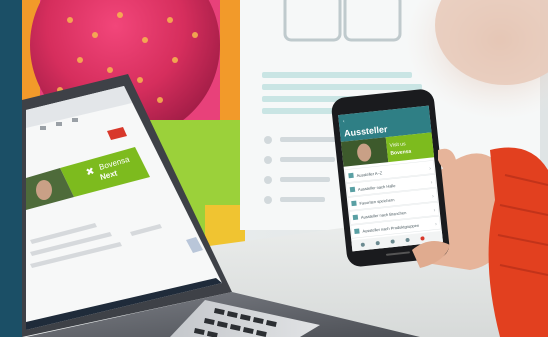 The height and width of the screenshot is (337, 548). What do you see at coordinates (44, 190) in the screenshot?
I see `laptop-photo-person` at bounding box center [44, 190].